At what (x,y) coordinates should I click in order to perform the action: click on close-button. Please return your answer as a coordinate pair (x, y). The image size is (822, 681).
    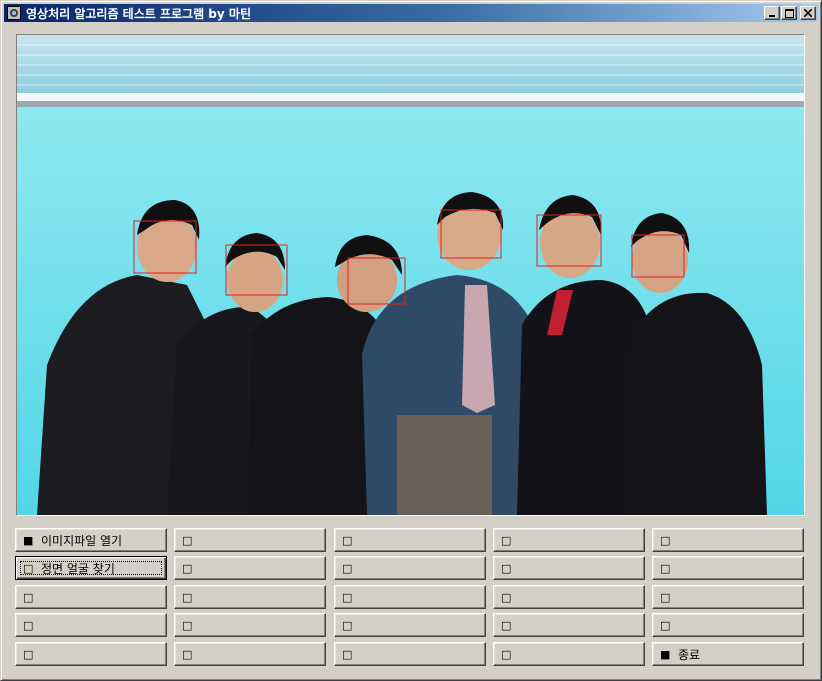
    Looking at the image, I should click on (808, 13).